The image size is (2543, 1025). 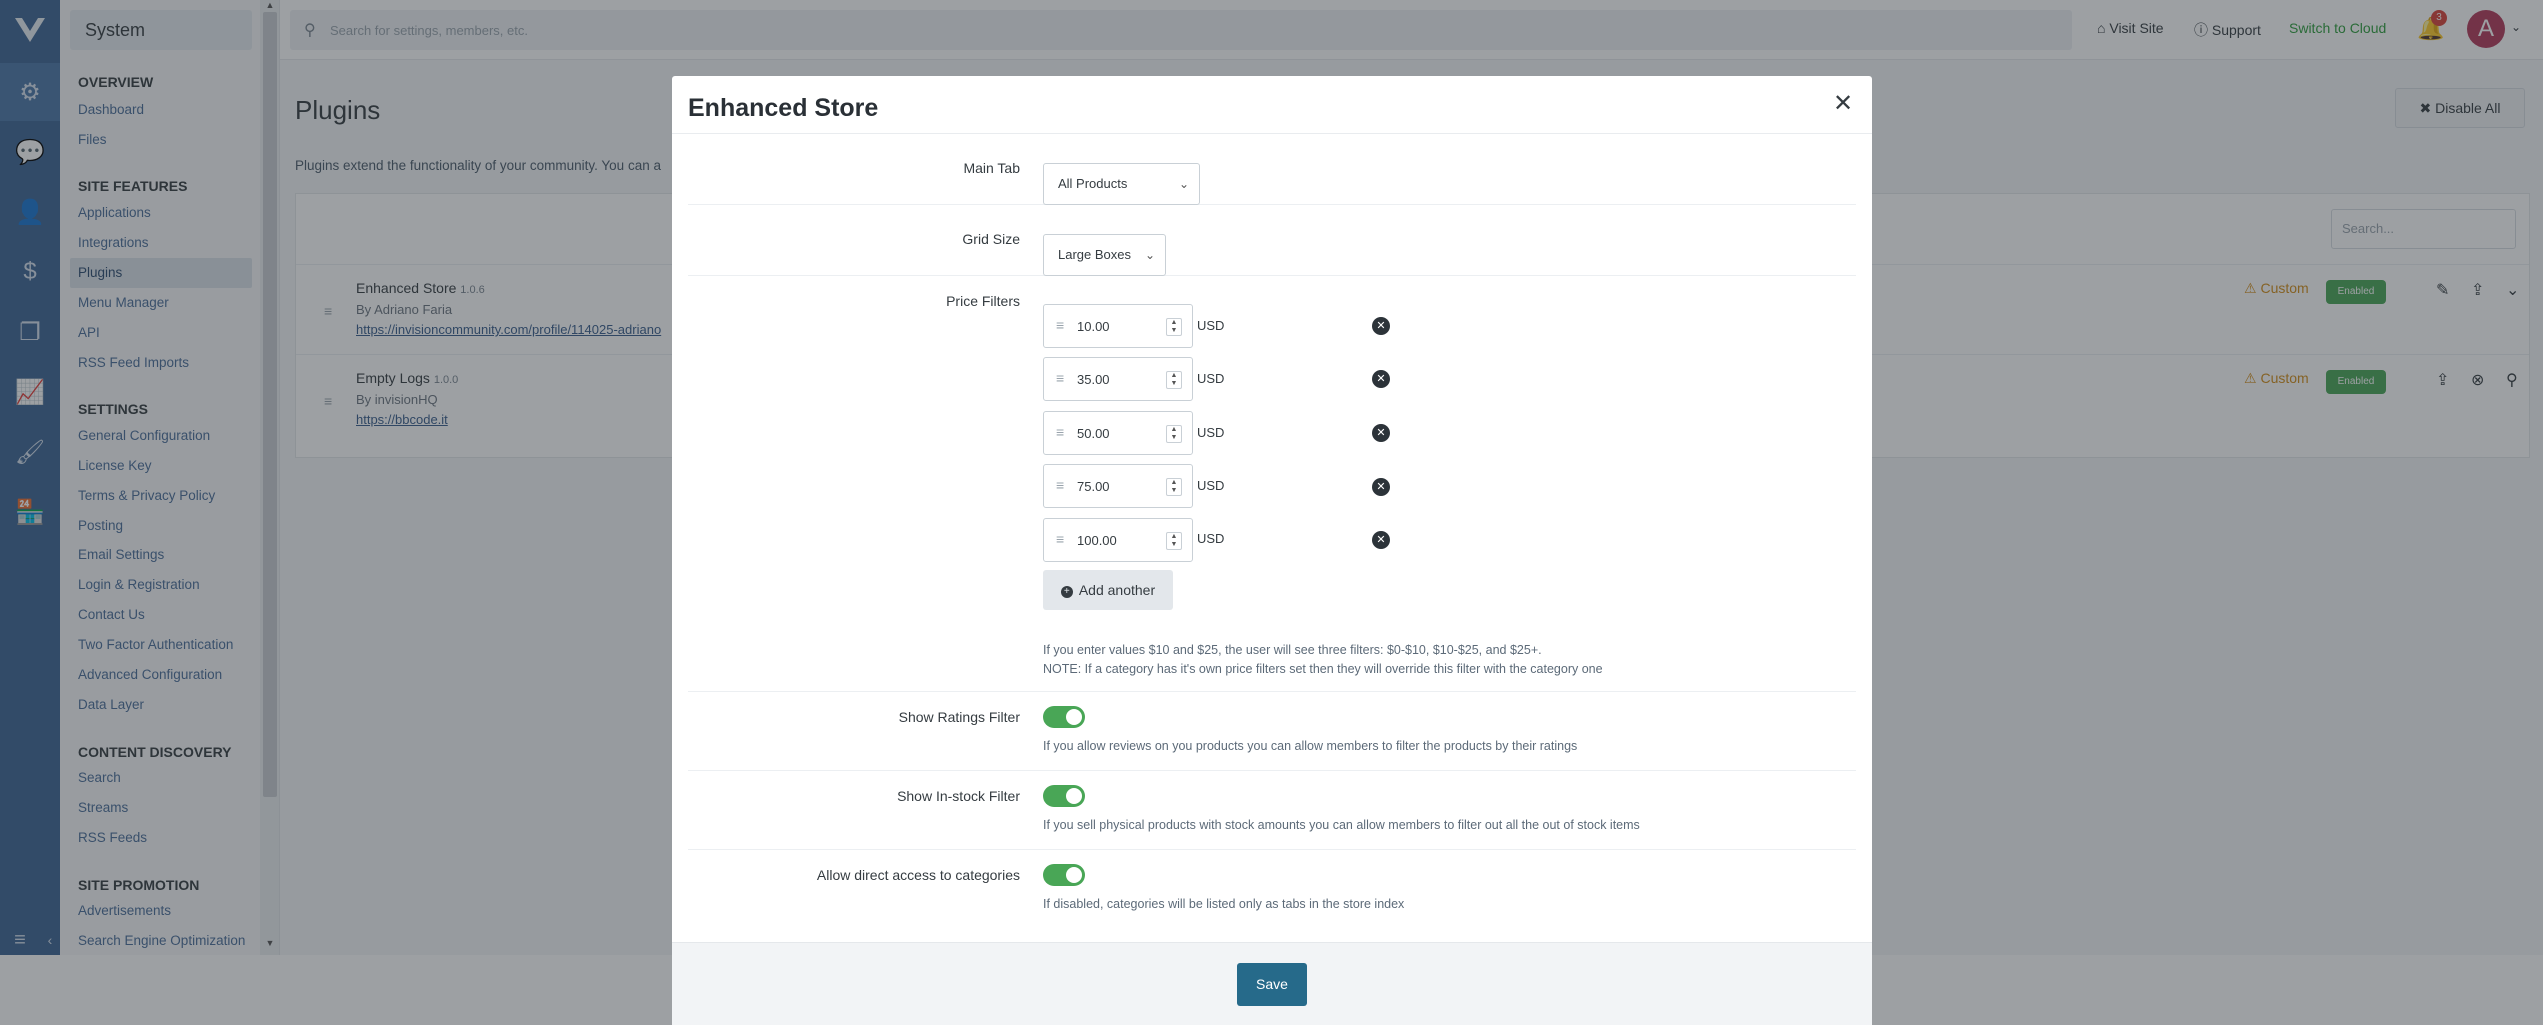 What do you see at coordinates (1117, 590) in the screenshot?
I see `add-another-label: Add another` at bounding box center [1117, 590].